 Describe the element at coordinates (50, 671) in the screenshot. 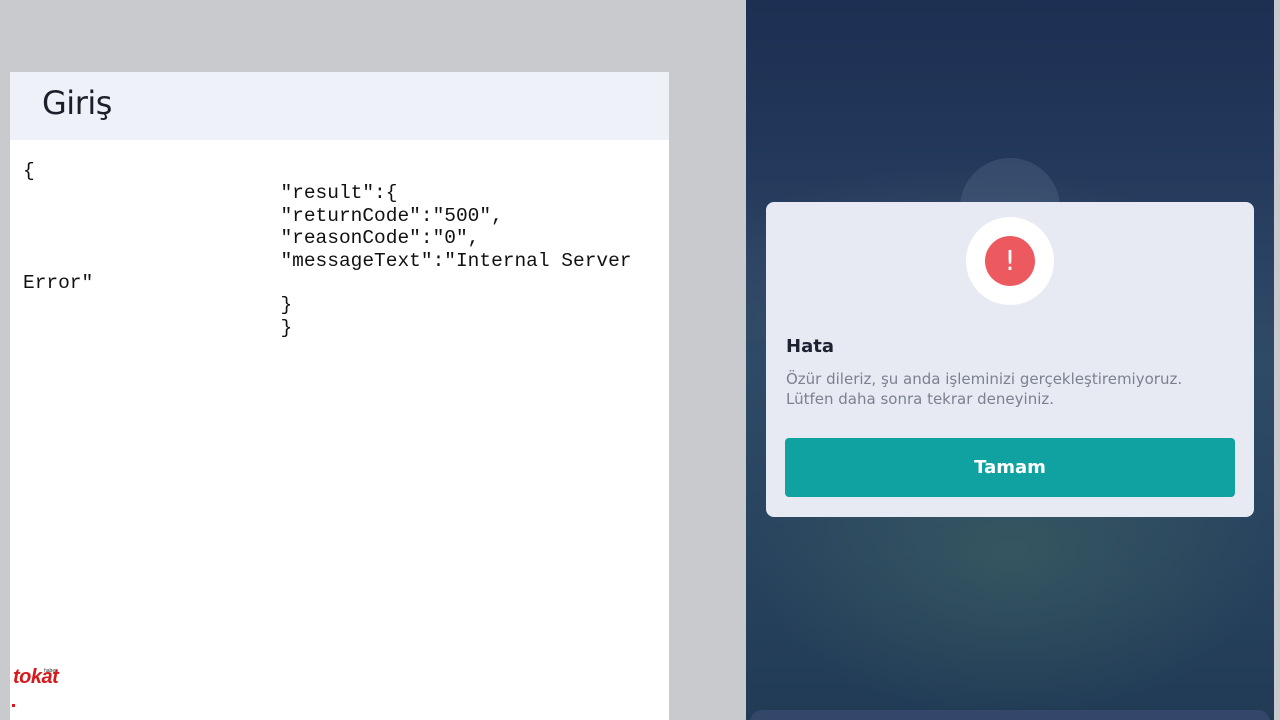

I see `tokat-logo-subtext: haber` at that location.